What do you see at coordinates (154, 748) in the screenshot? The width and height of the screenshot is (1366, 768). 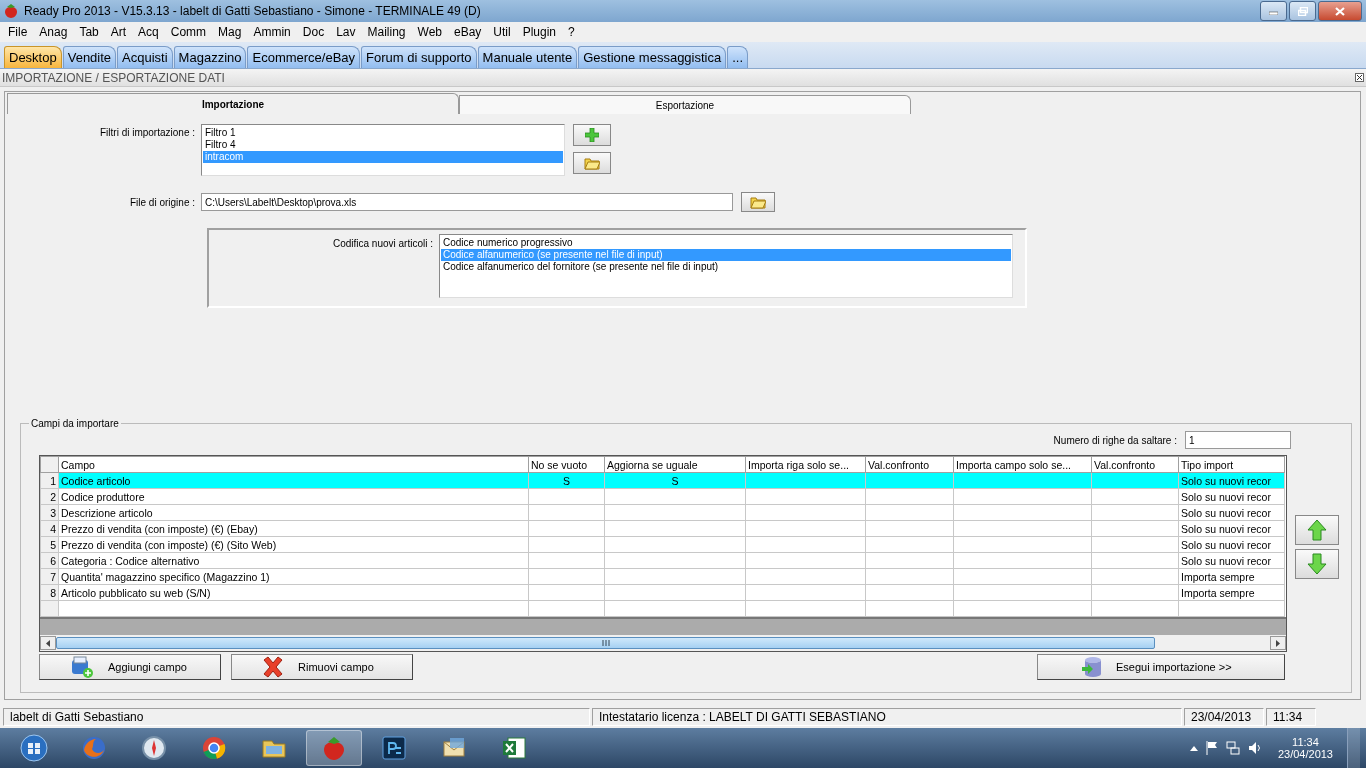 I see `compass-icon` at bounding box center [154, 748].